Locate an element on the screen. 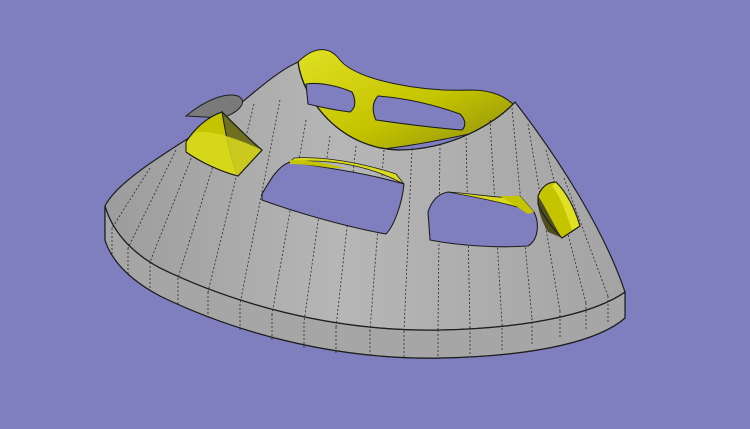 The height and width of the screenshot is (429, 750). window-front-right is located at coordinates (482, 219).